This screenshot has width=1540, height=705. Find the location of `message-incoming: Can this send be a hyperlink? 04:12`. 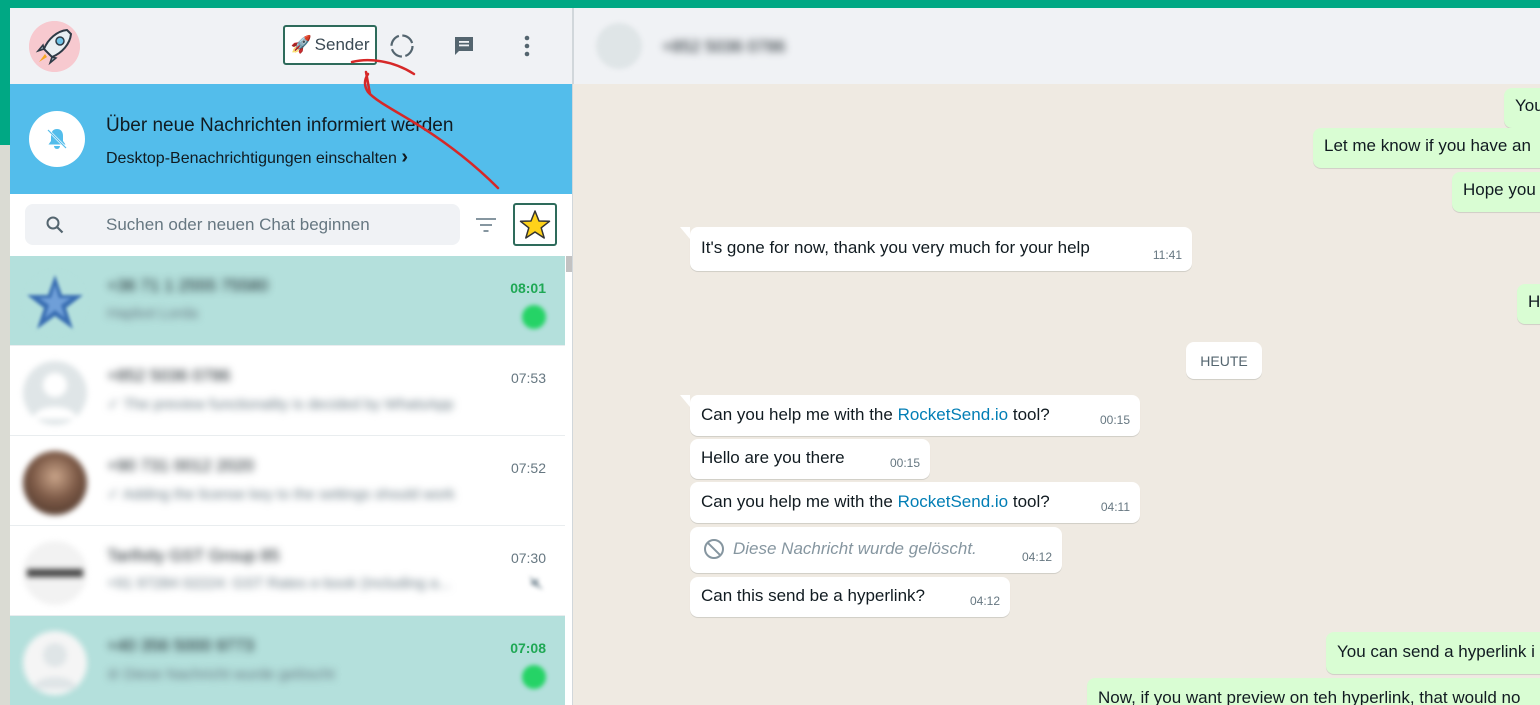

message-incoming: Can this send be a hyperlink? 04:12 is located at coordinates (850, 597).